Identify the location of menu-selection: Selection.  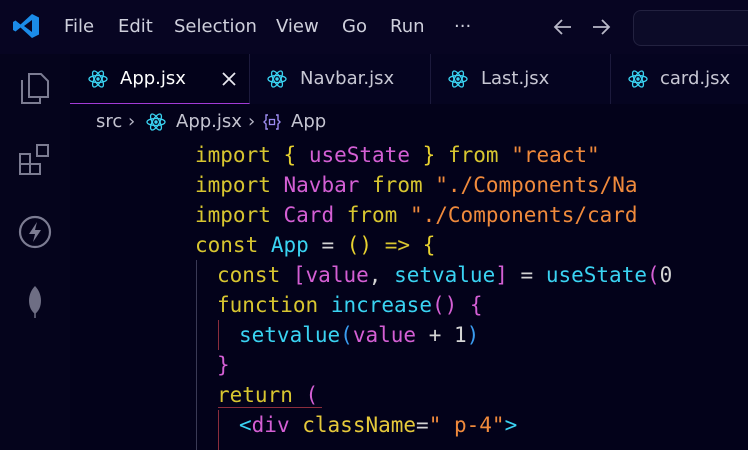
(215, 27).